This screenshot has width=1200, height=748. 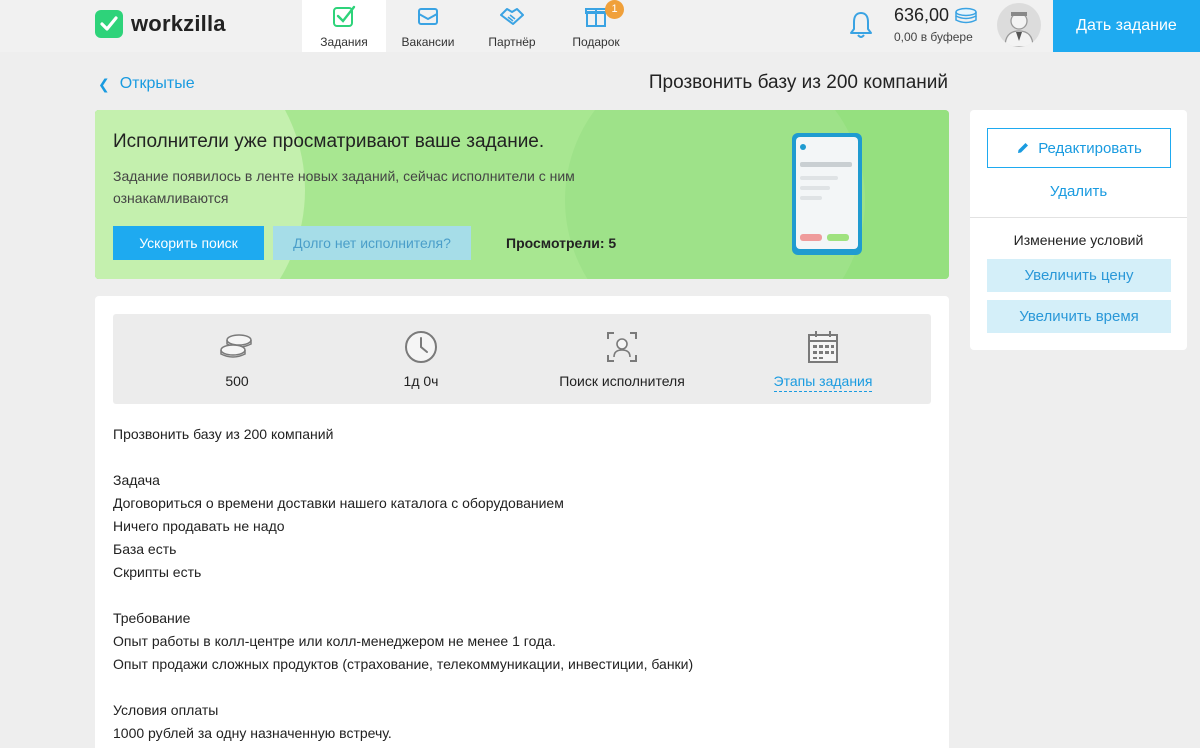 What do you see at coordinates (421, 347) in the screenshot?
I see `clock-icon` at bounding box center [421, 347].